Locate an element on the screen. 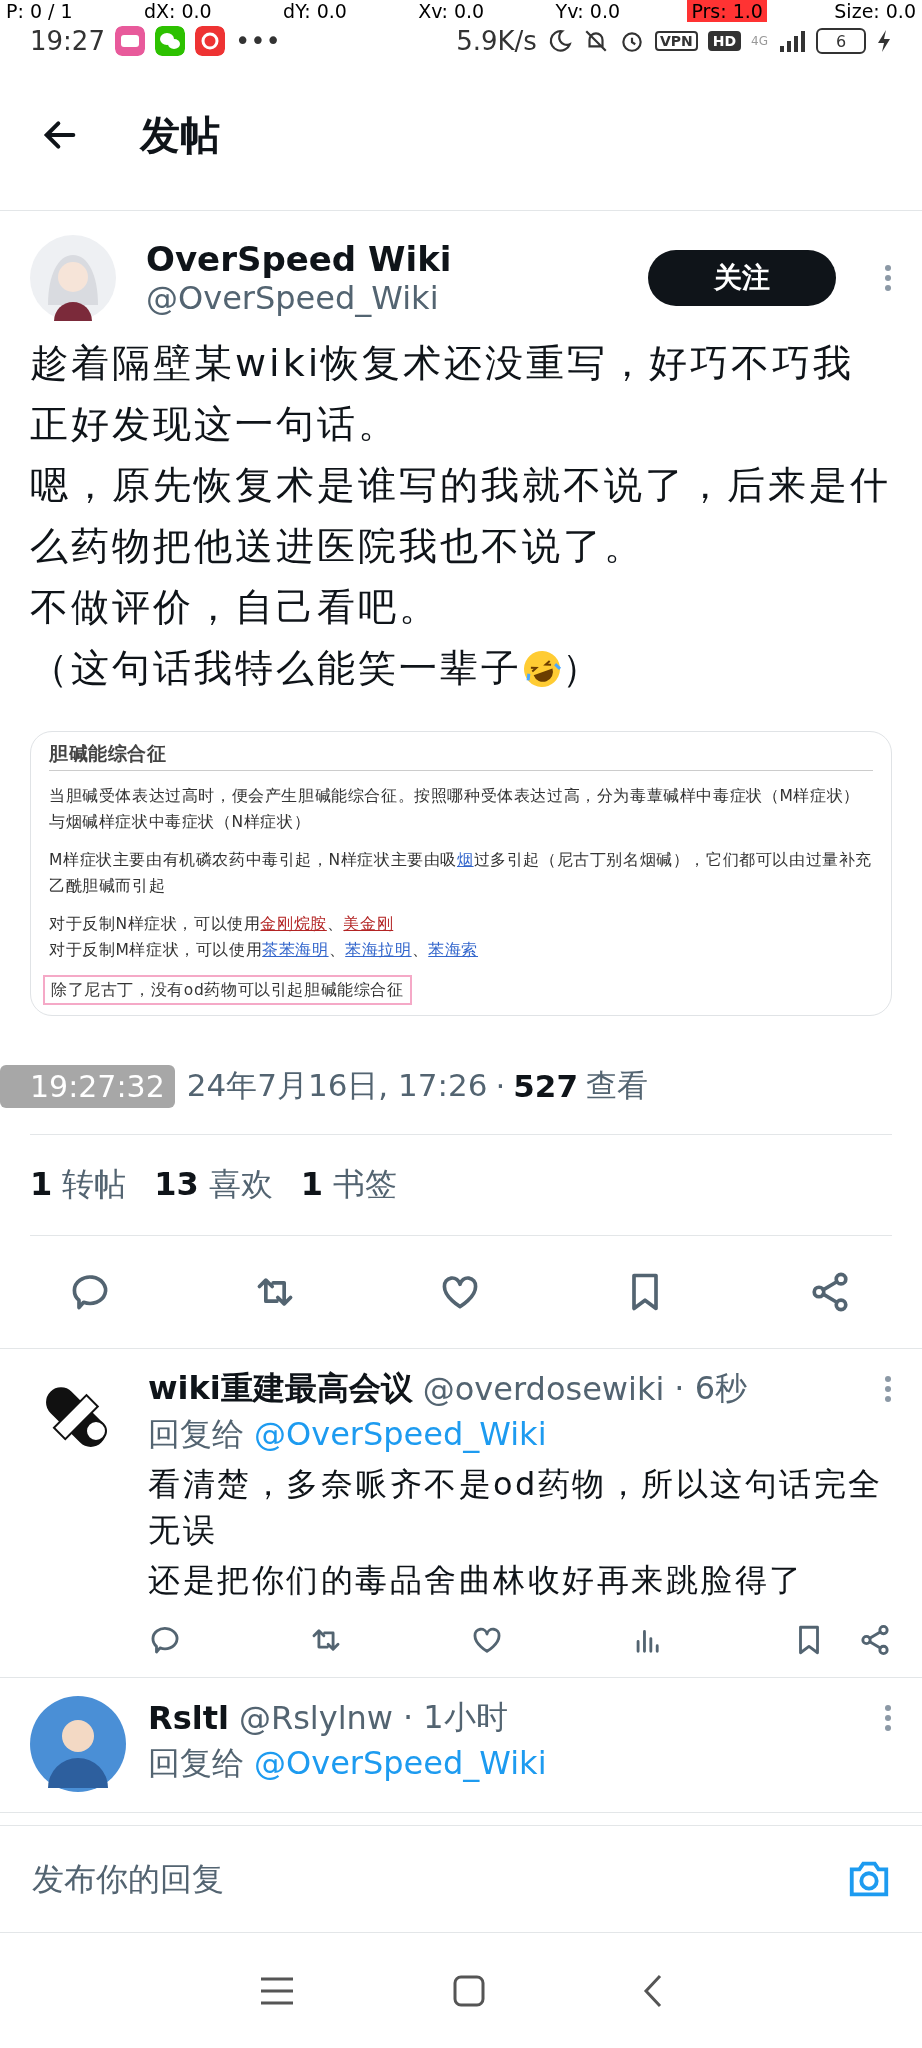 Image resolution: width=922 pixels, height=2048 pixels. paragraph: 对于反制M样症状，可以使用茶苯海明、苯海拉明、苯海索 is located at coordinates (264, 950).